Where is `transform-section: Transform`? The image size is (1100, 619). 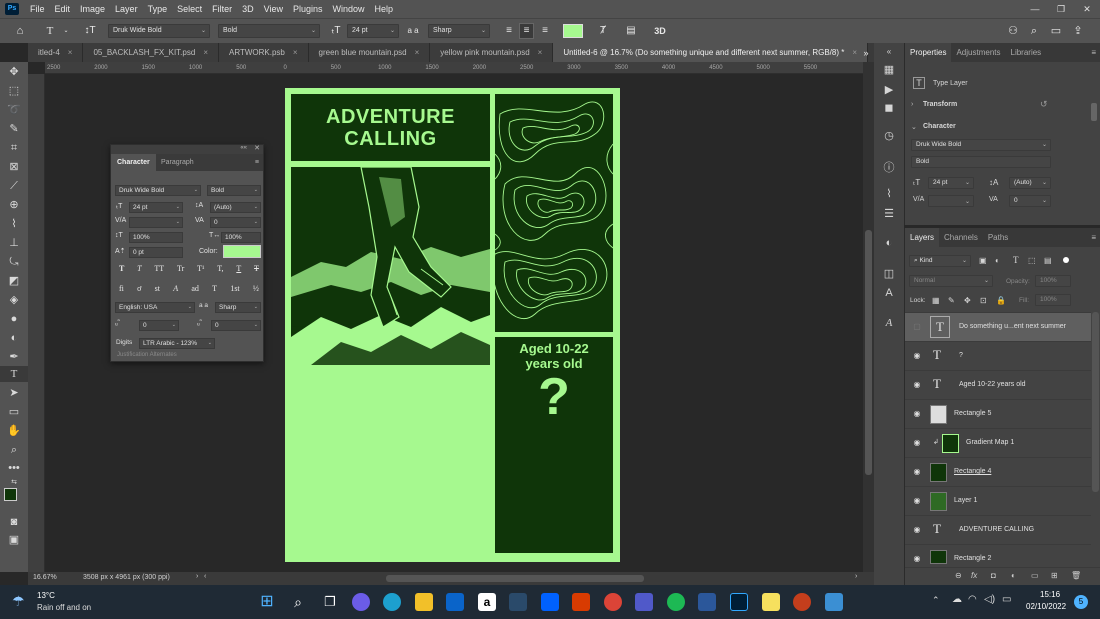
transform-section: Transform is located at coordinates (940, 104).